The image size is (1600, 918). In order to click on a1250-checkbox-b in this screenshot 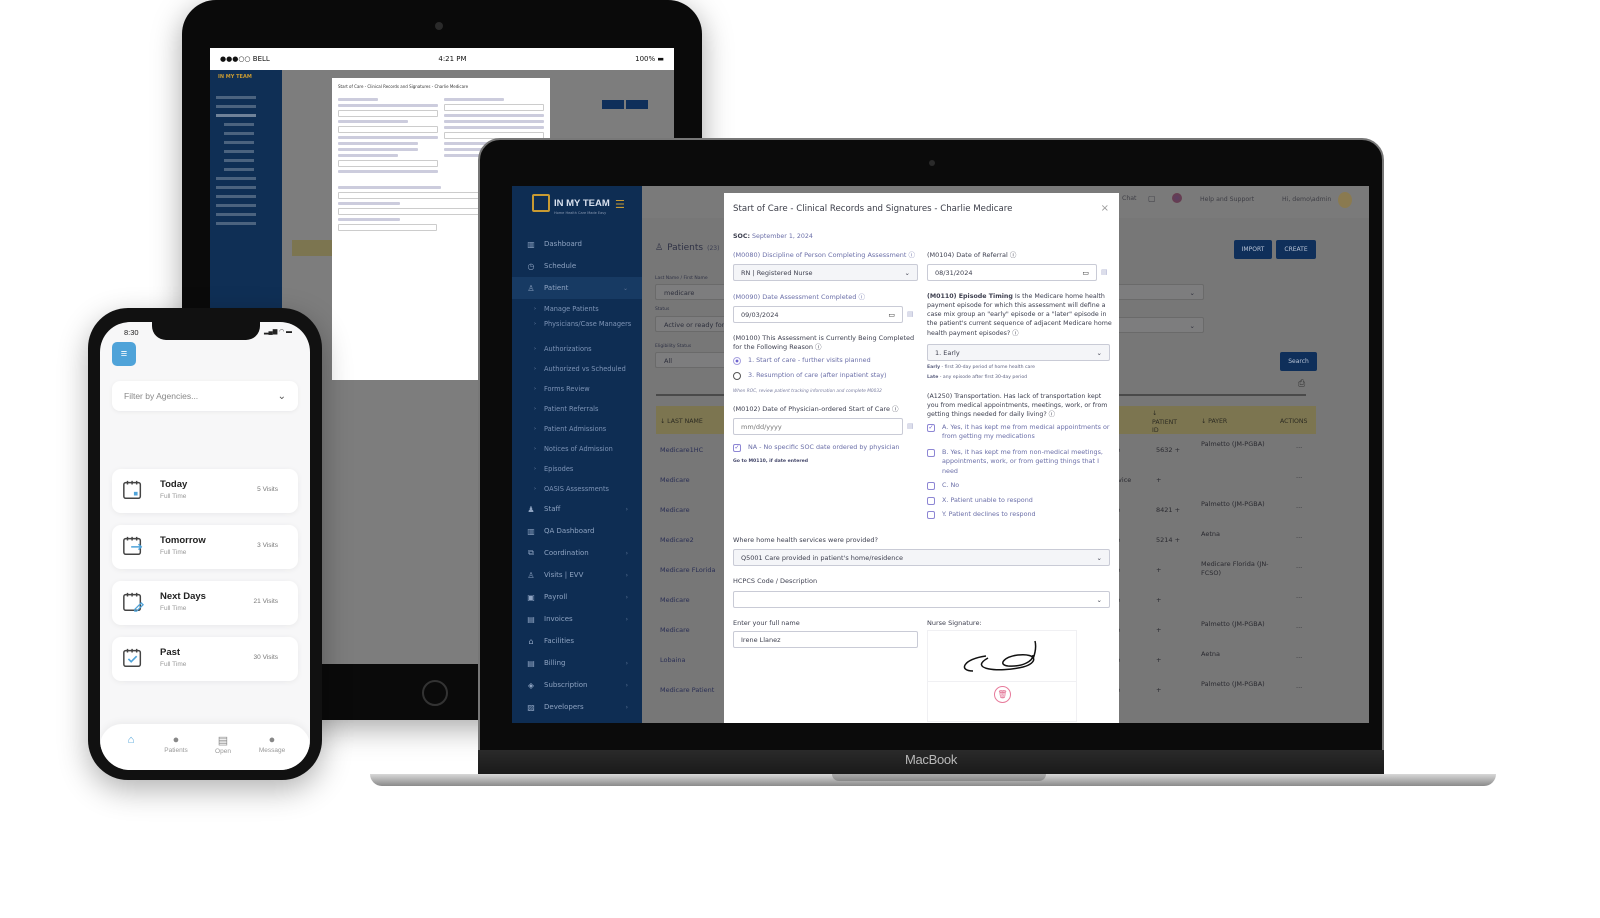, I will do `click(931, 453)`.